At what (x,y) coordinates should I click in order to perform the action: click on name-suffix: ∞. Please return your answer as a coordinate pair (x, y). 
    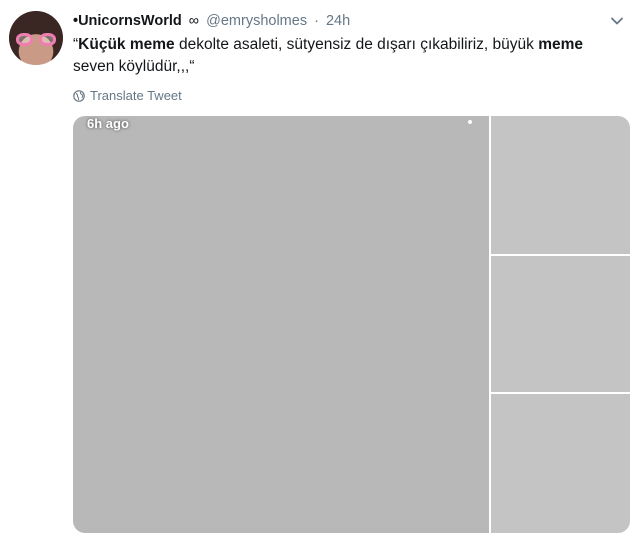
    Looking at the image, I should click on (194, 21).